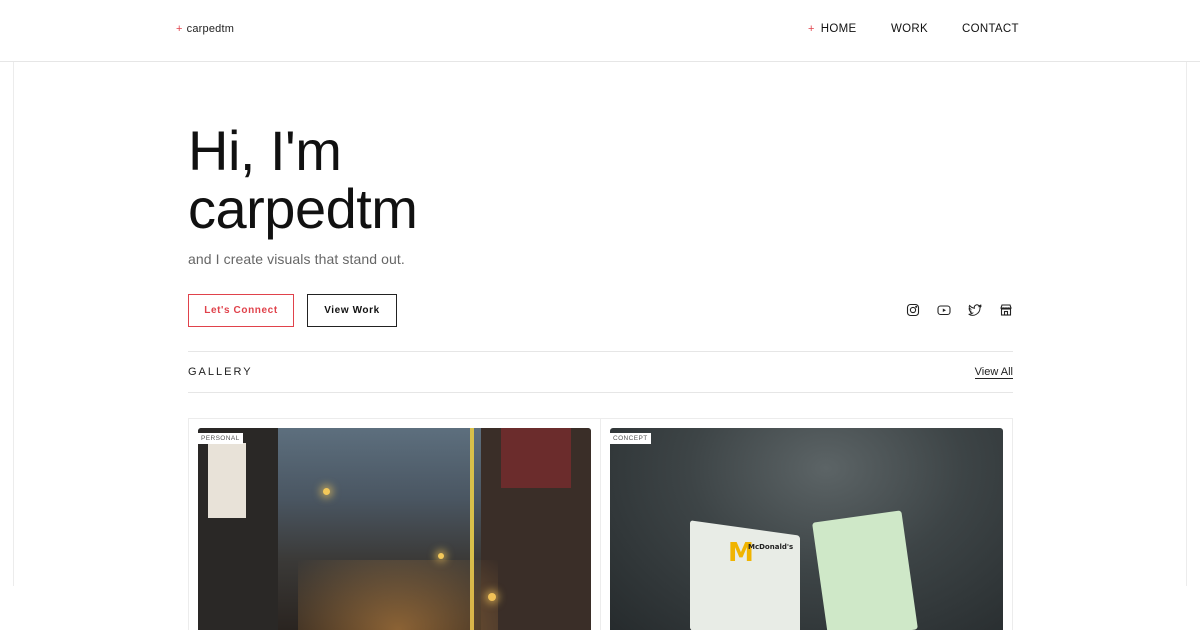 The image size is (1200, 630). I want to click on hero-subtitle: and I create visuals that stand out., so click(296, 259).